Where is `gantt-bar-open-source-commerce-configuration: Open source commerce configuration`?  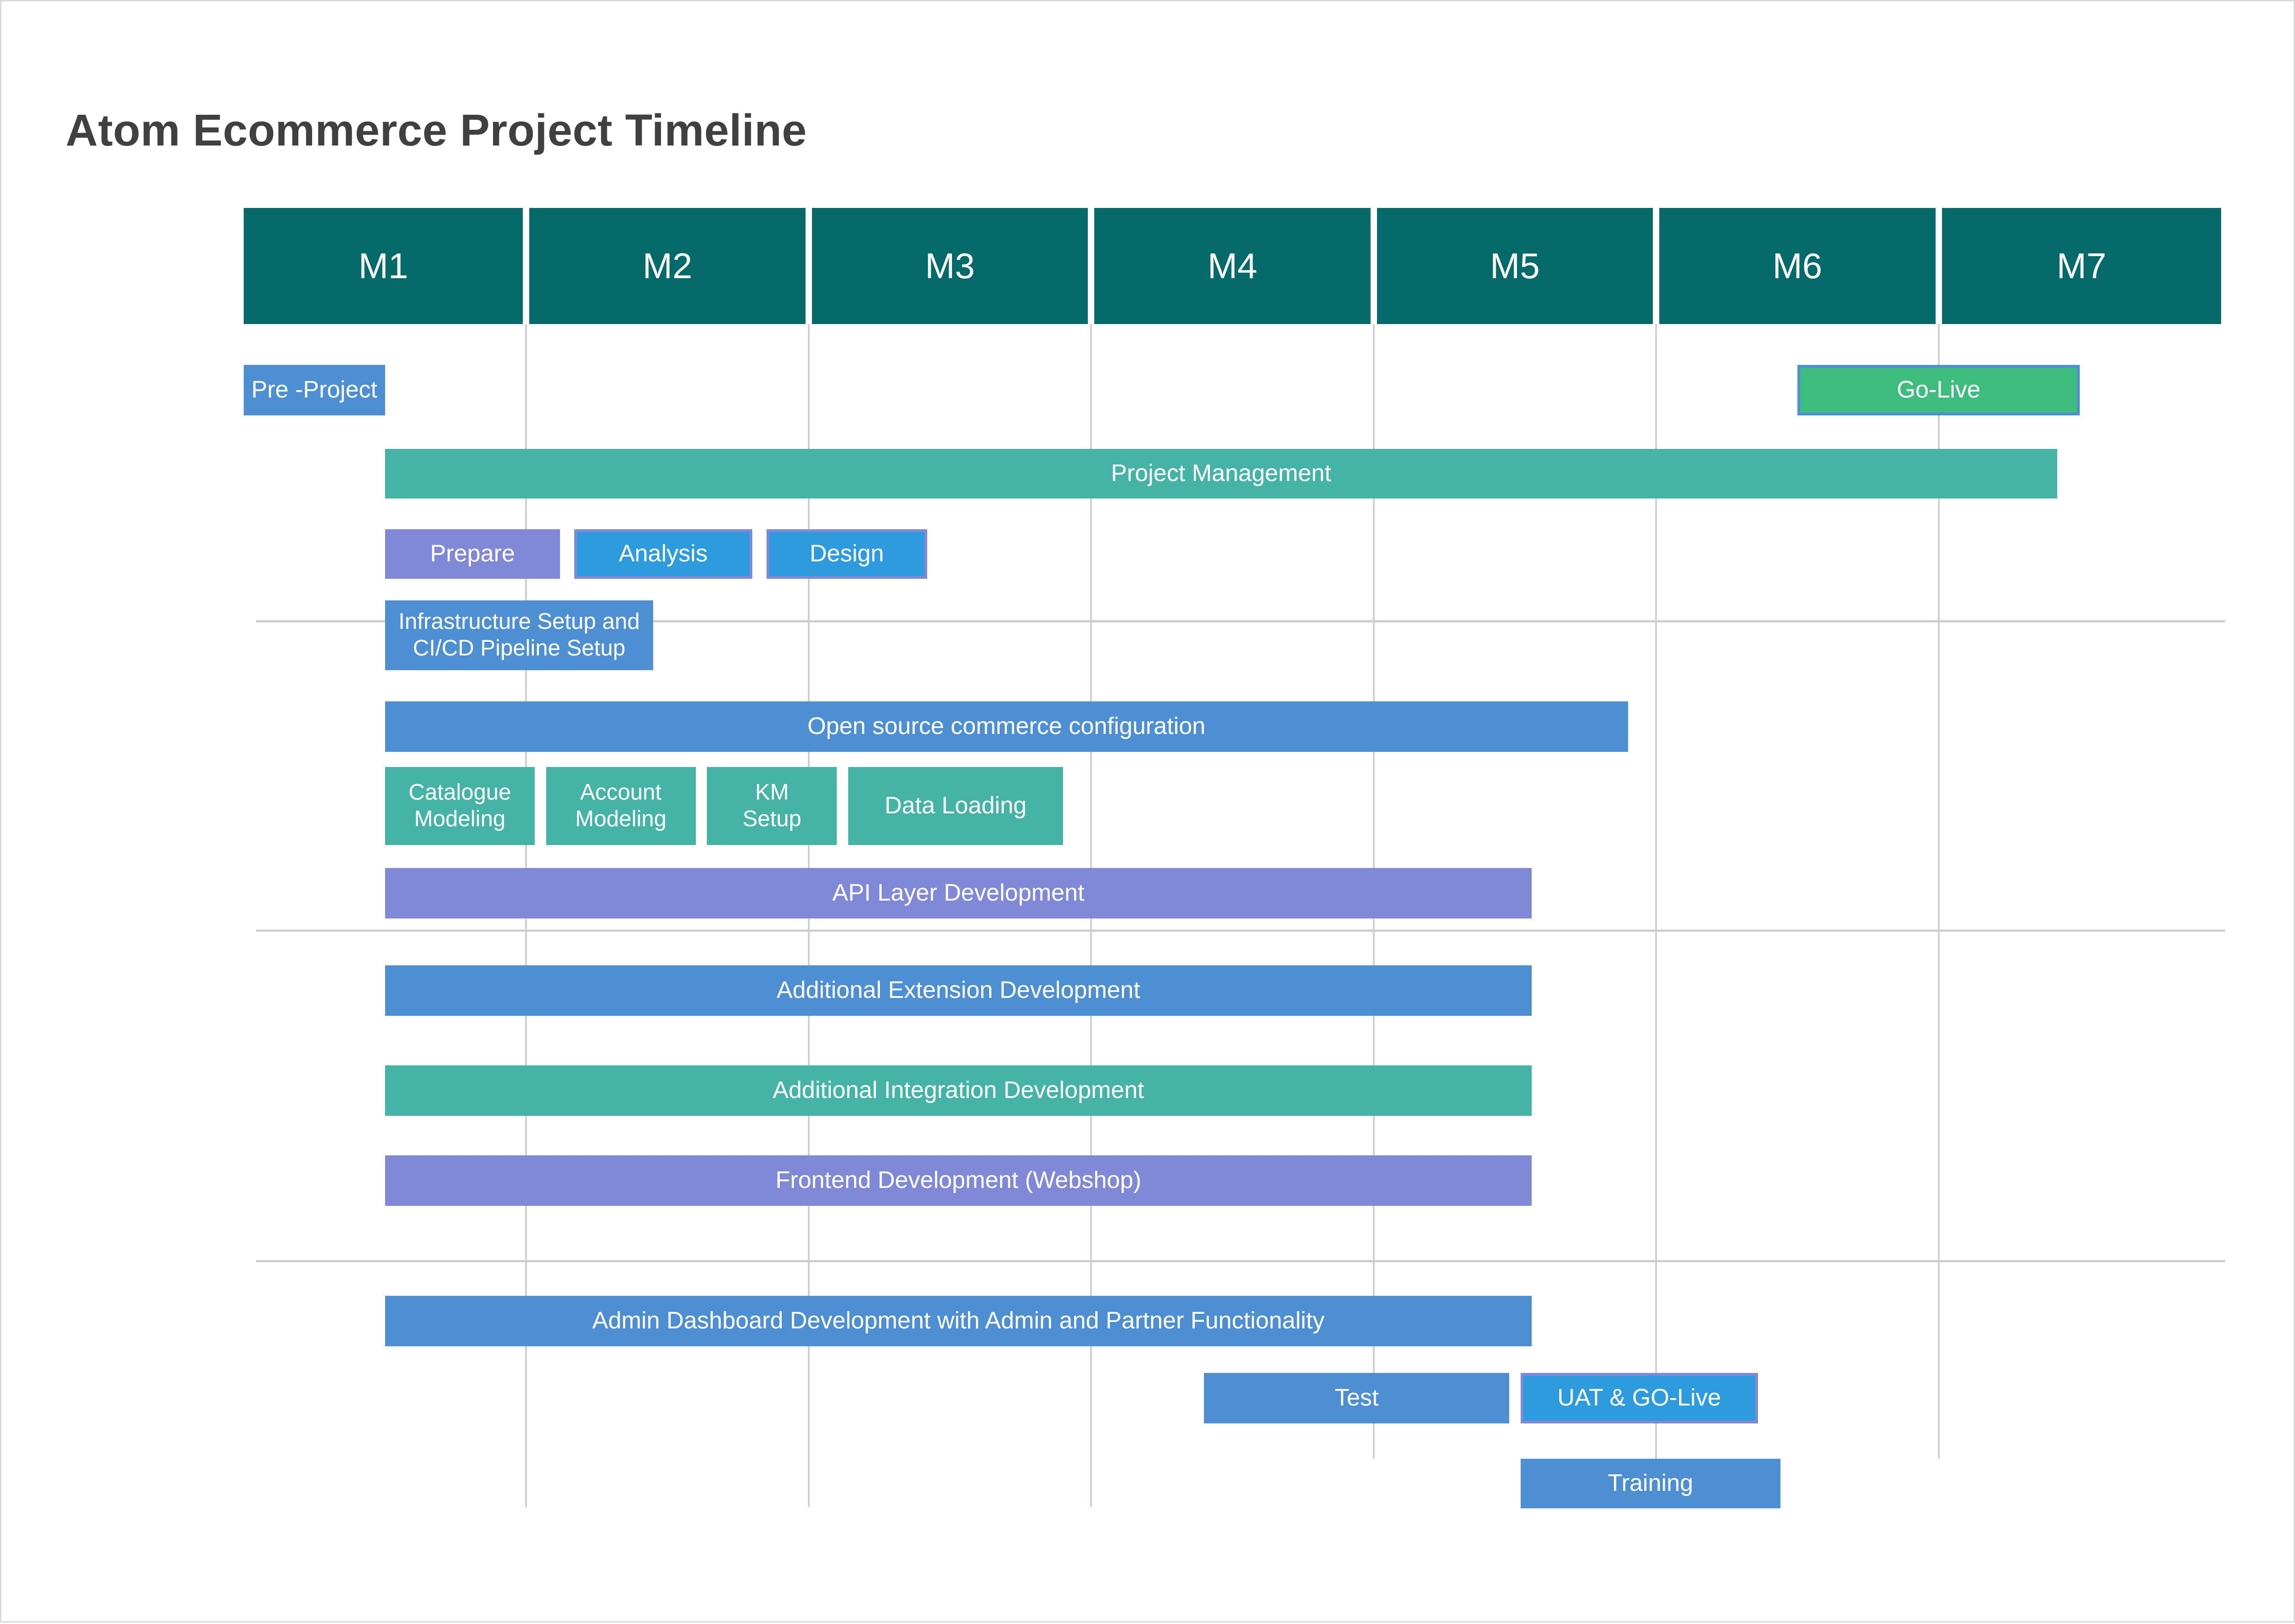
gantt-bar-open-source-commerce-configuration: Open source commerce configuration is located at coordinates (1006, 726).